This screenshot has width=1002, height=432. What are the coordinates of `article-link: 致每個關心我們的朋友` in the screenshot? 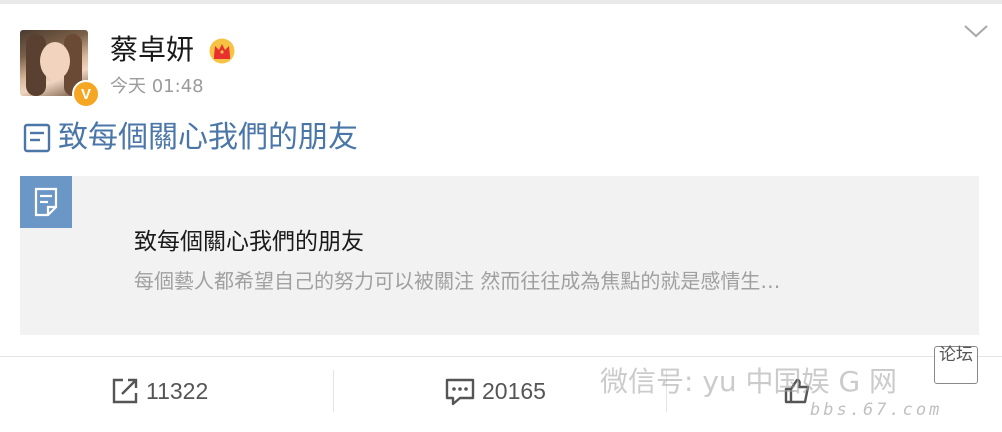 It's located at (190, 138).